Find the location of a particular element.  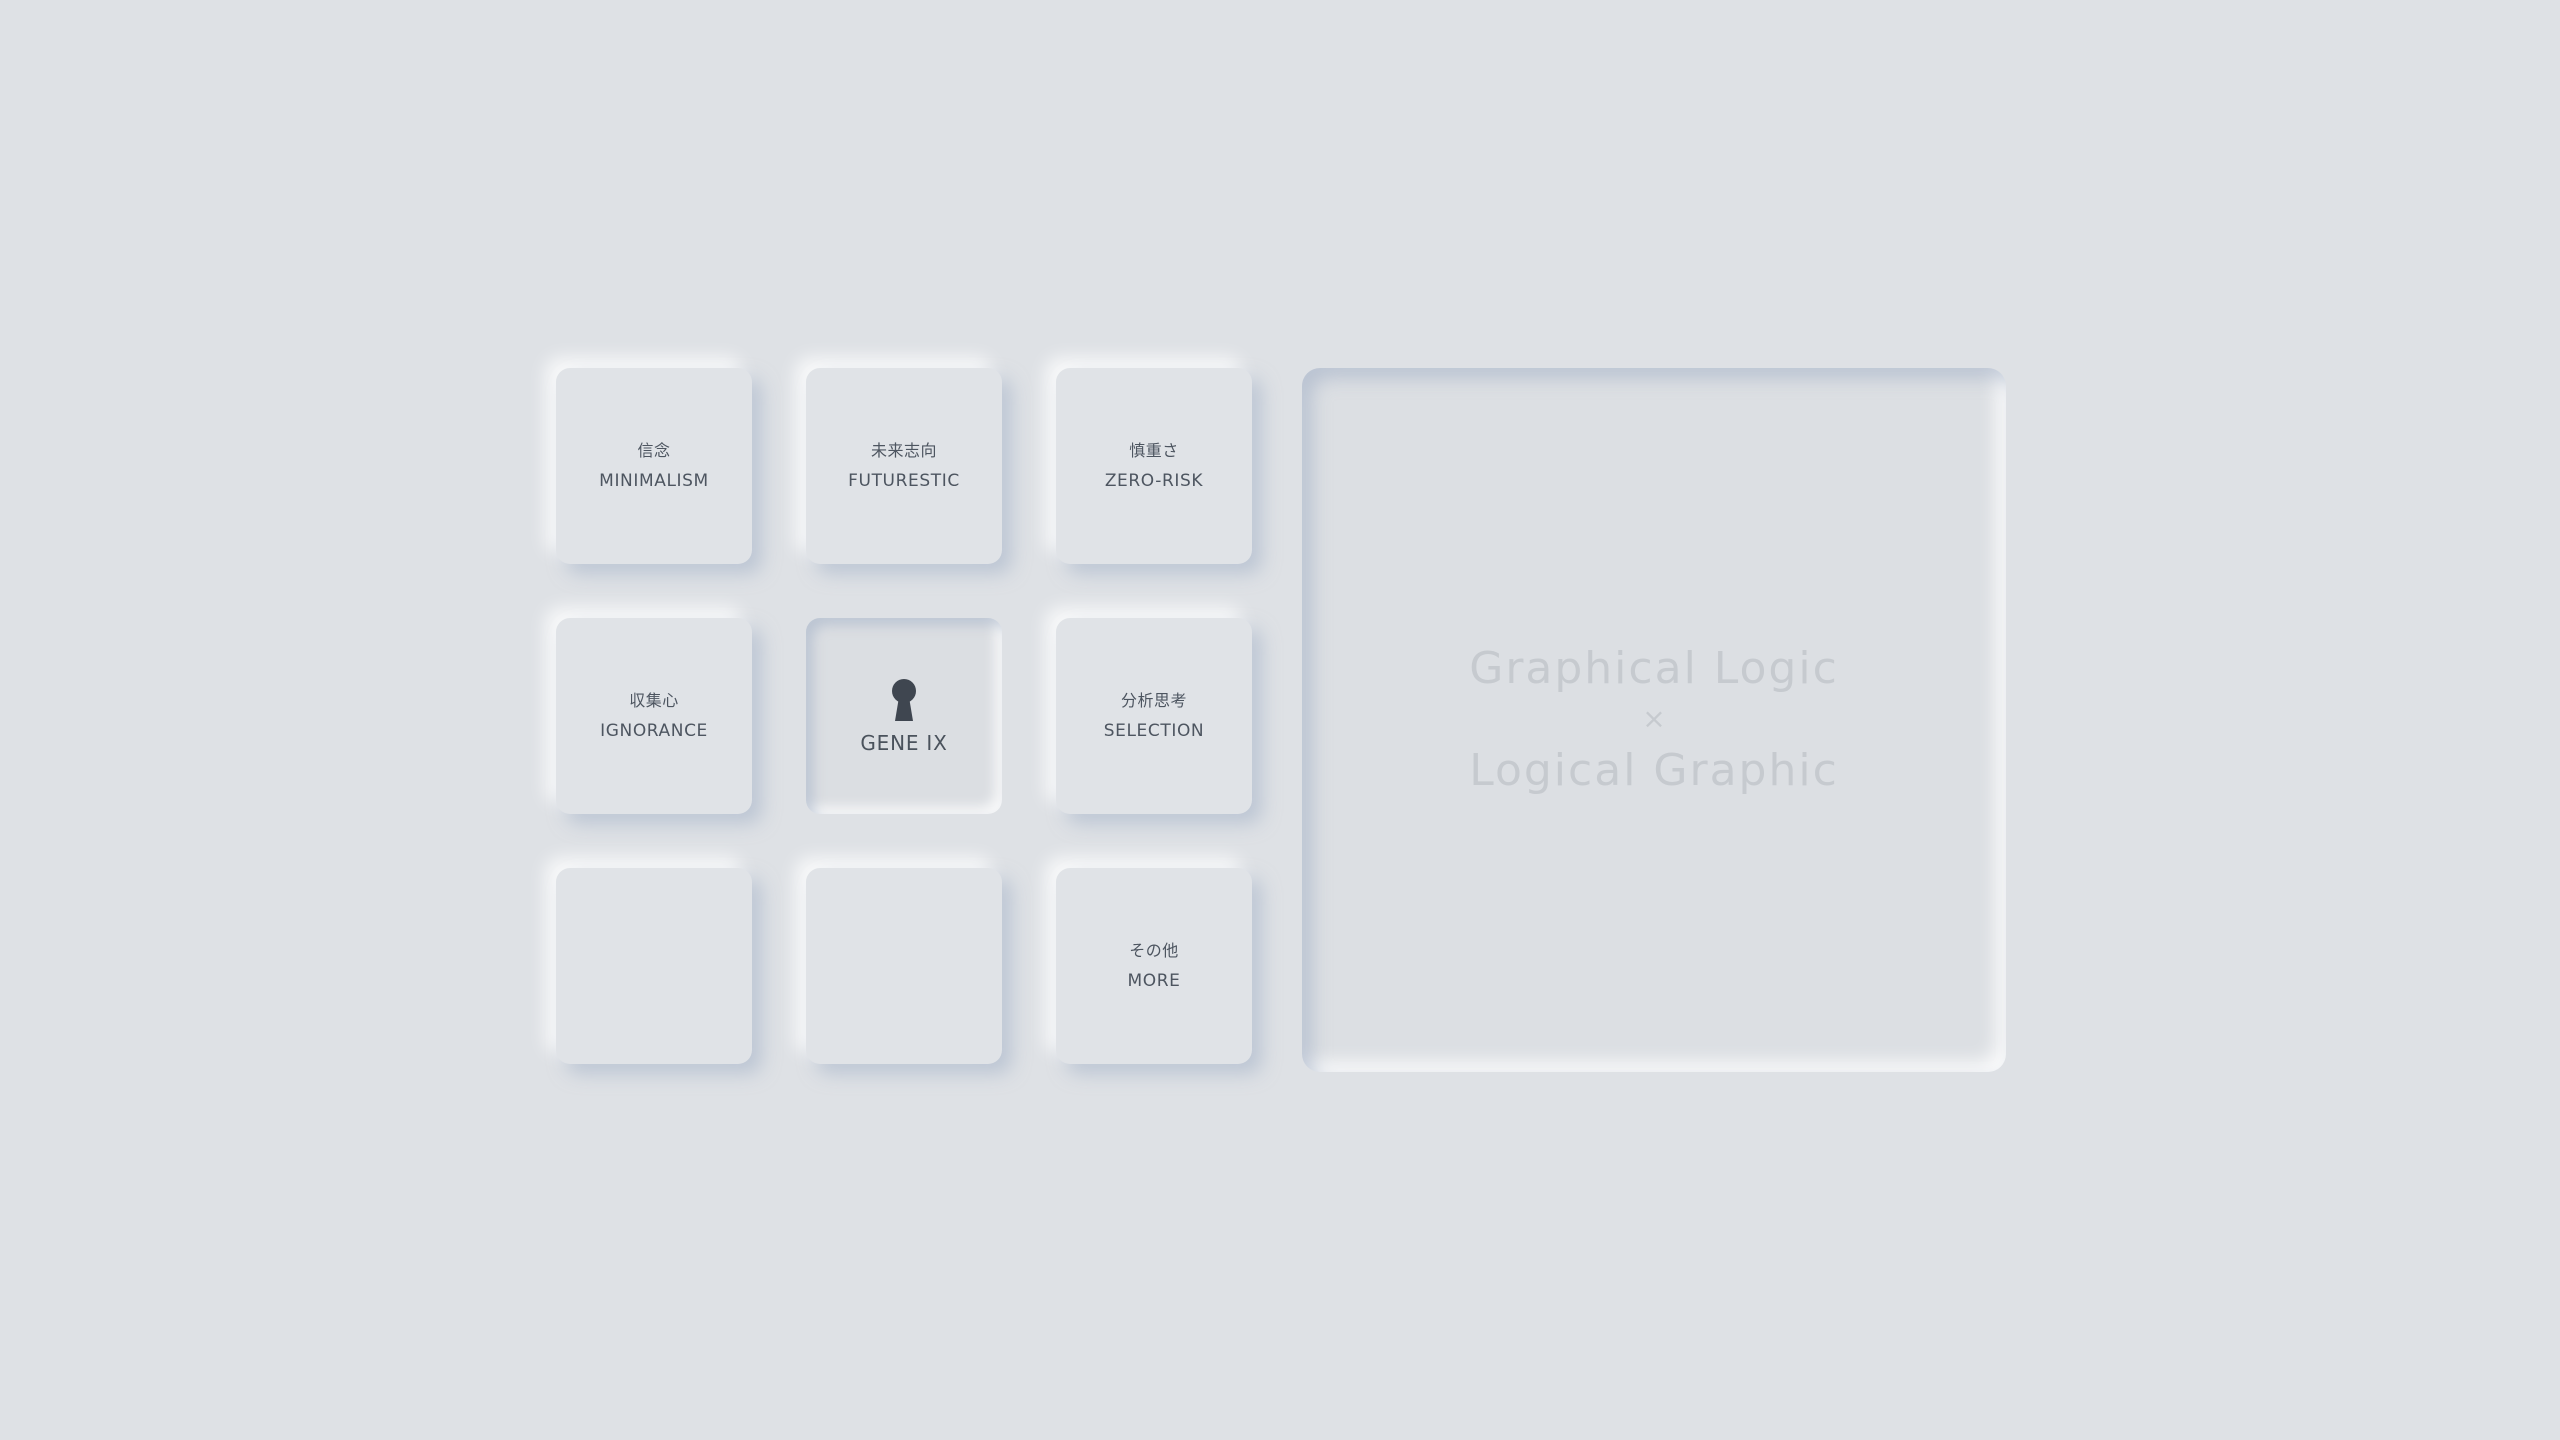

tile-en-label: SELECTION is located at coordinates (1154, 730).